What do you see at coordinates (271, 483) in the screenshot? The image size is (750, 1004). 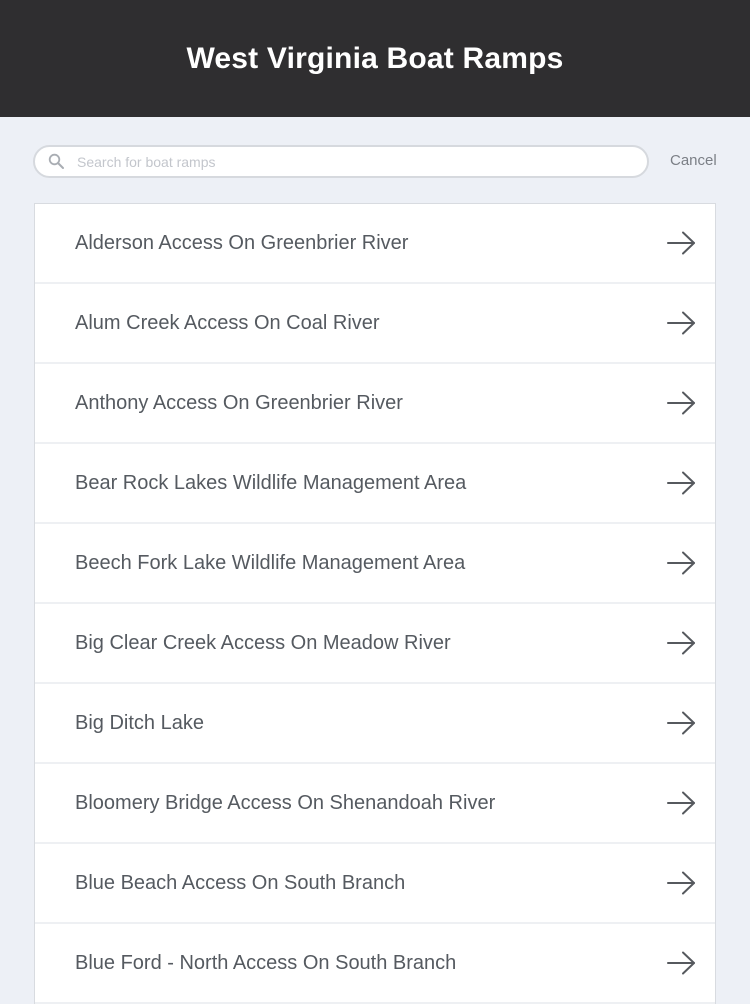 I see `list-item-label: Bear Rock Lakes Wildlife Management Area` at bounding box center [271, 483].